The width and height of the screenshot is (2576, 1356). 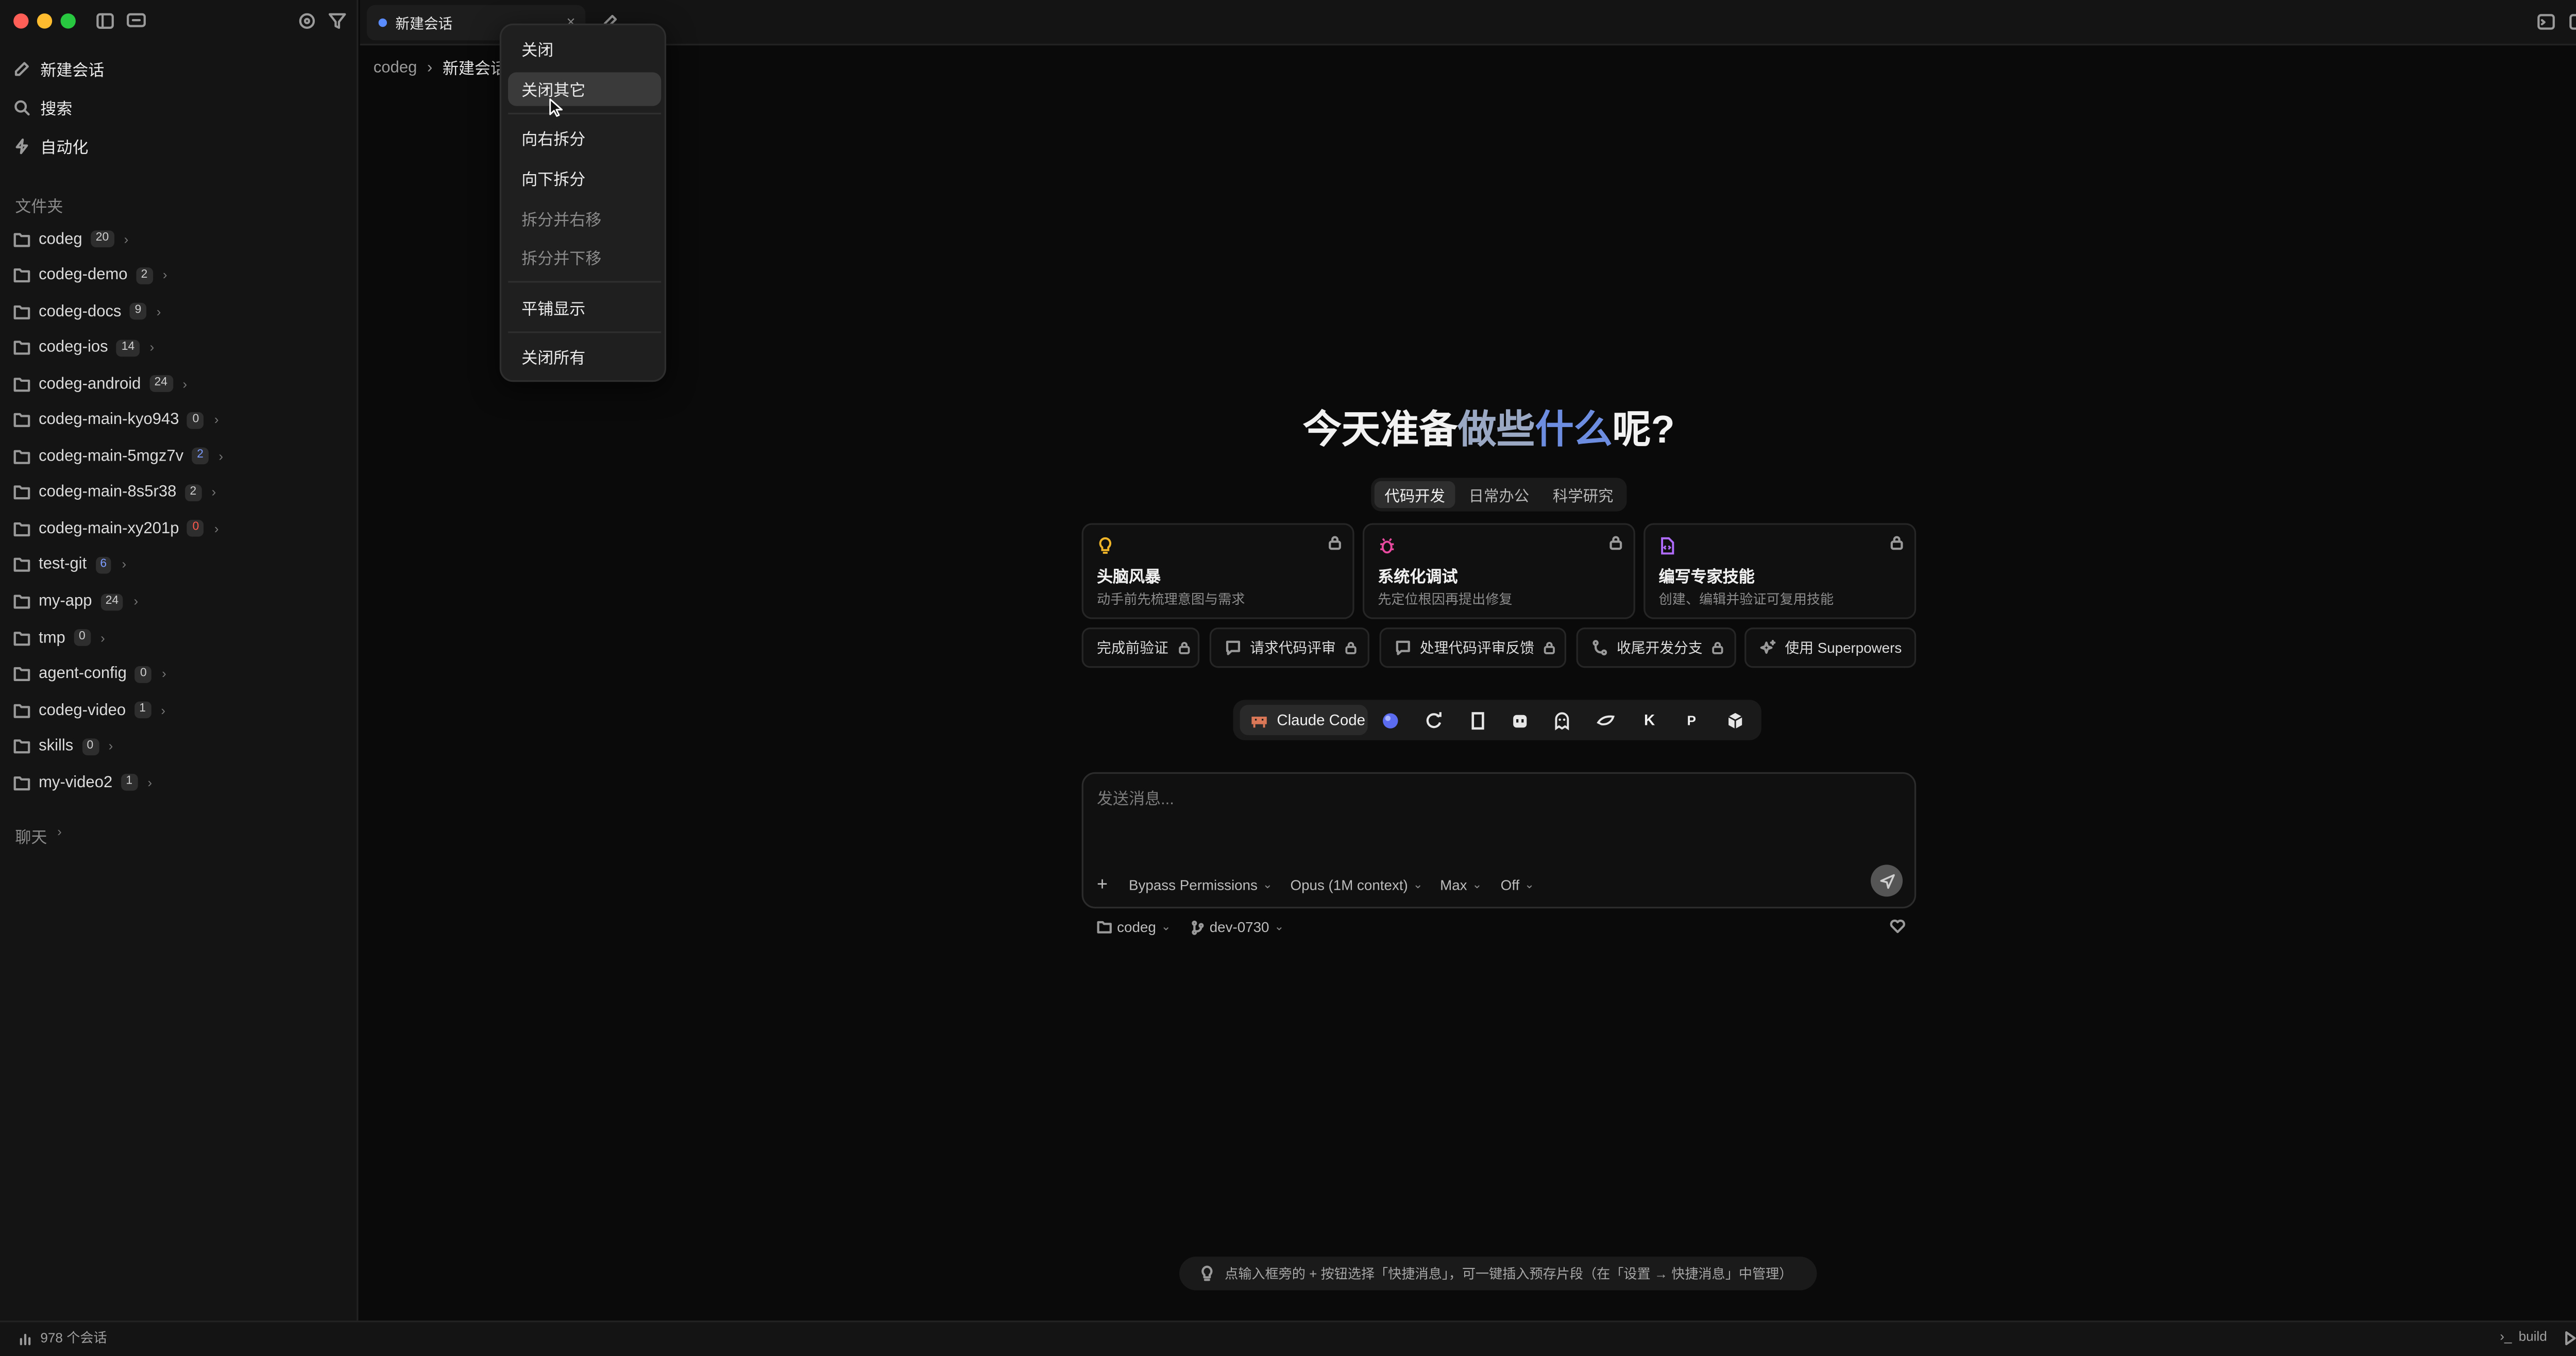 I want to click on window-close-button, so click(x=21, y=21).